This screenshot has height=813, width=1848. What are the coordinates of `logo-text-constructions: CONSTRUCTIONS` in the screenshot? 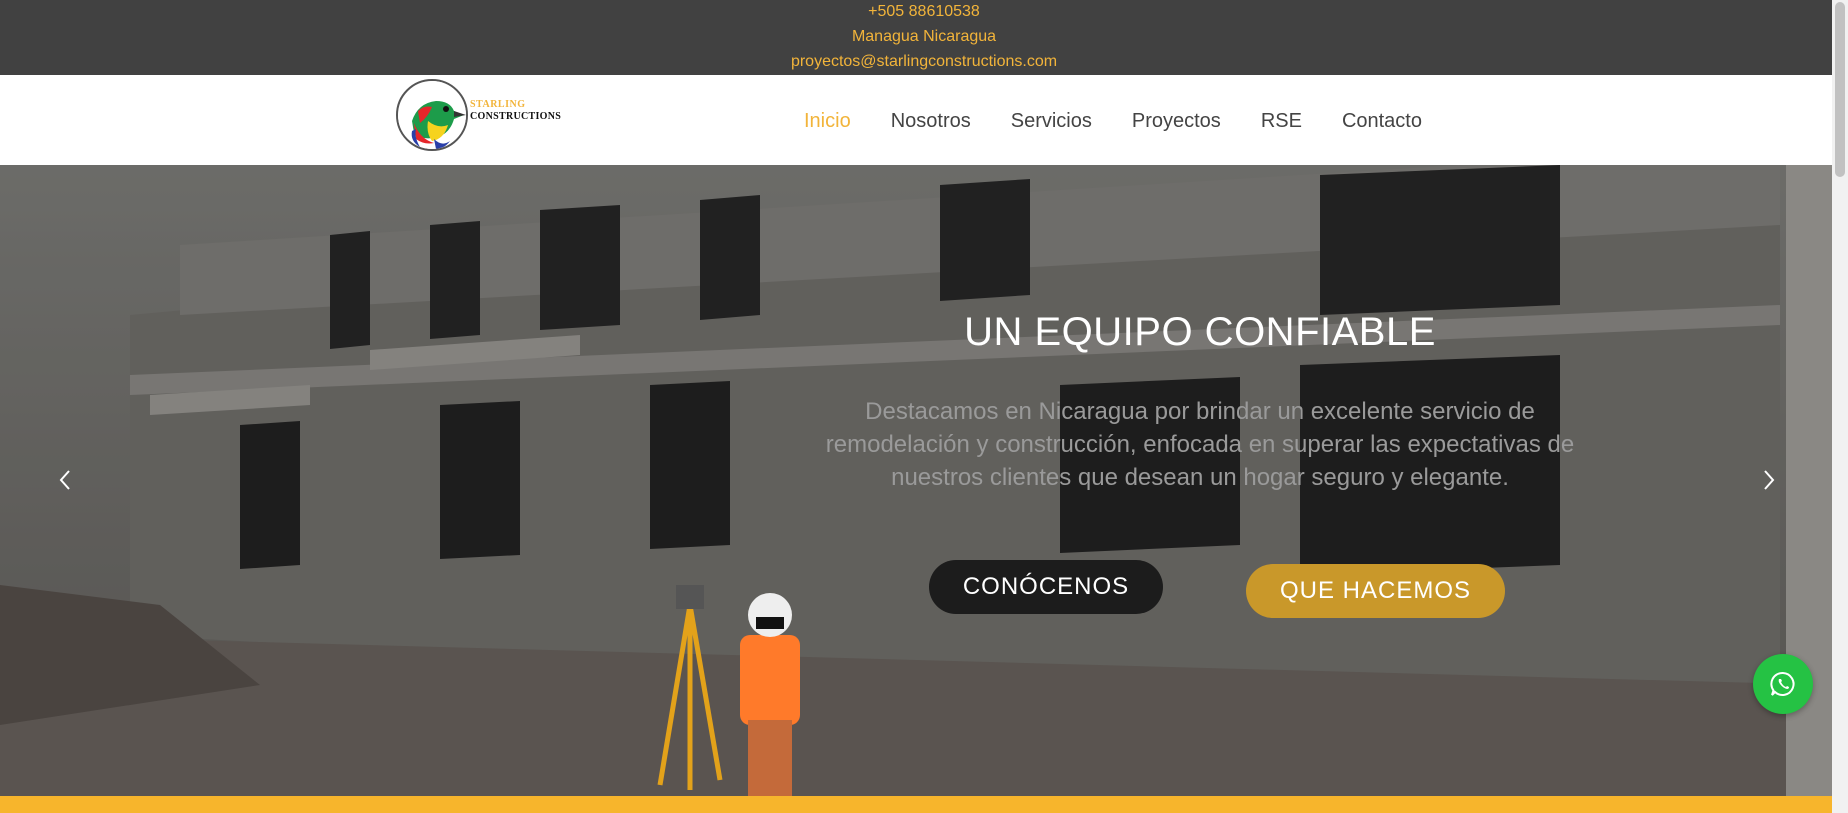 It's located at (516, 116).